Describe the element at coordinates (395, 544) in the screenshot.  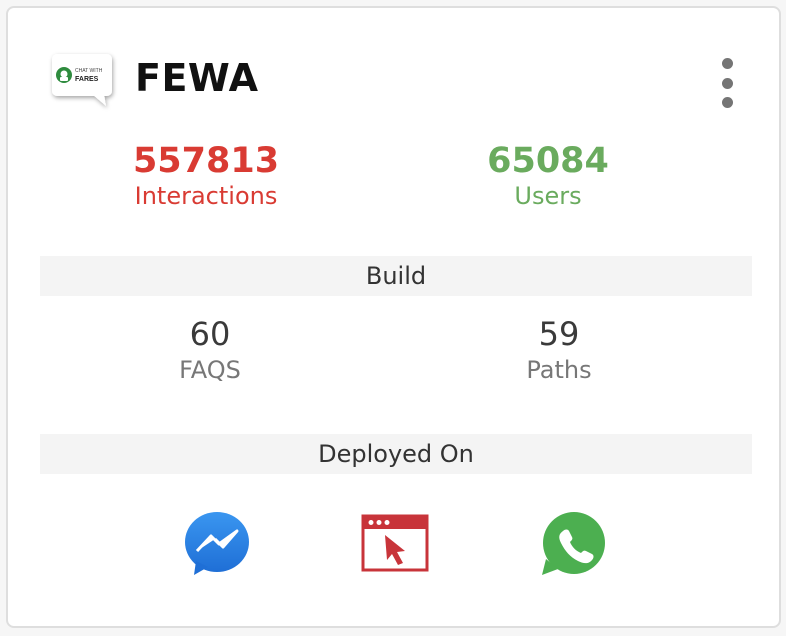
I see `web-widget-icon` at that location.